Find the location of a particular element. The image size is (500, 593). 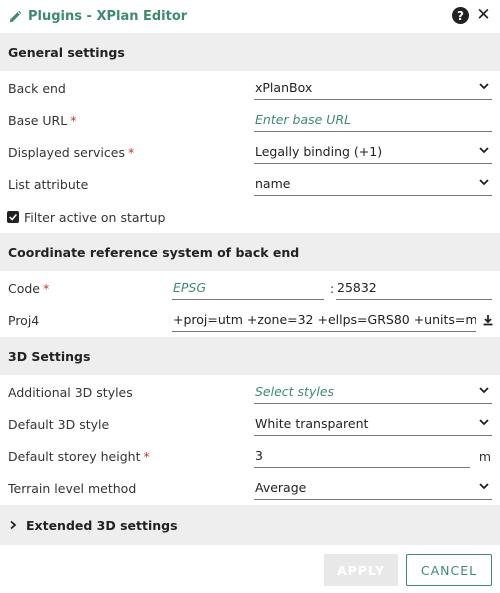

storey-height-input: 3 is located at coordinates (362, 456).